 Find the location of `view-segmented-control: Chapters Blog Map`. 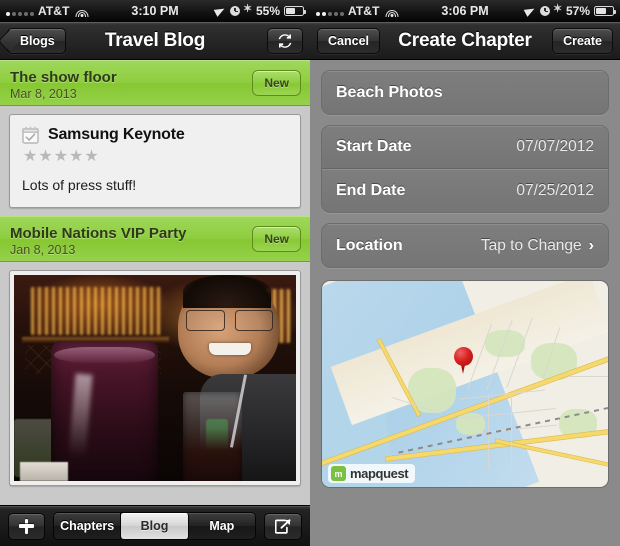

view-segmented-control: Chapters Blog Map is located at coordinates (154, 526).